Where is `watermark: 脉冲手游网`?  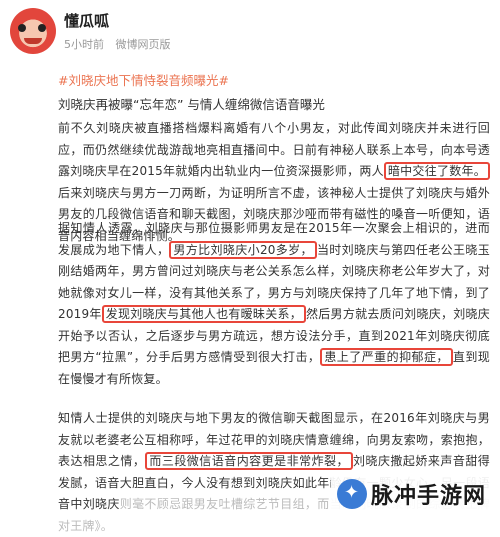 watermark: 脉冲手游网 is located at coordinates (411, 494).